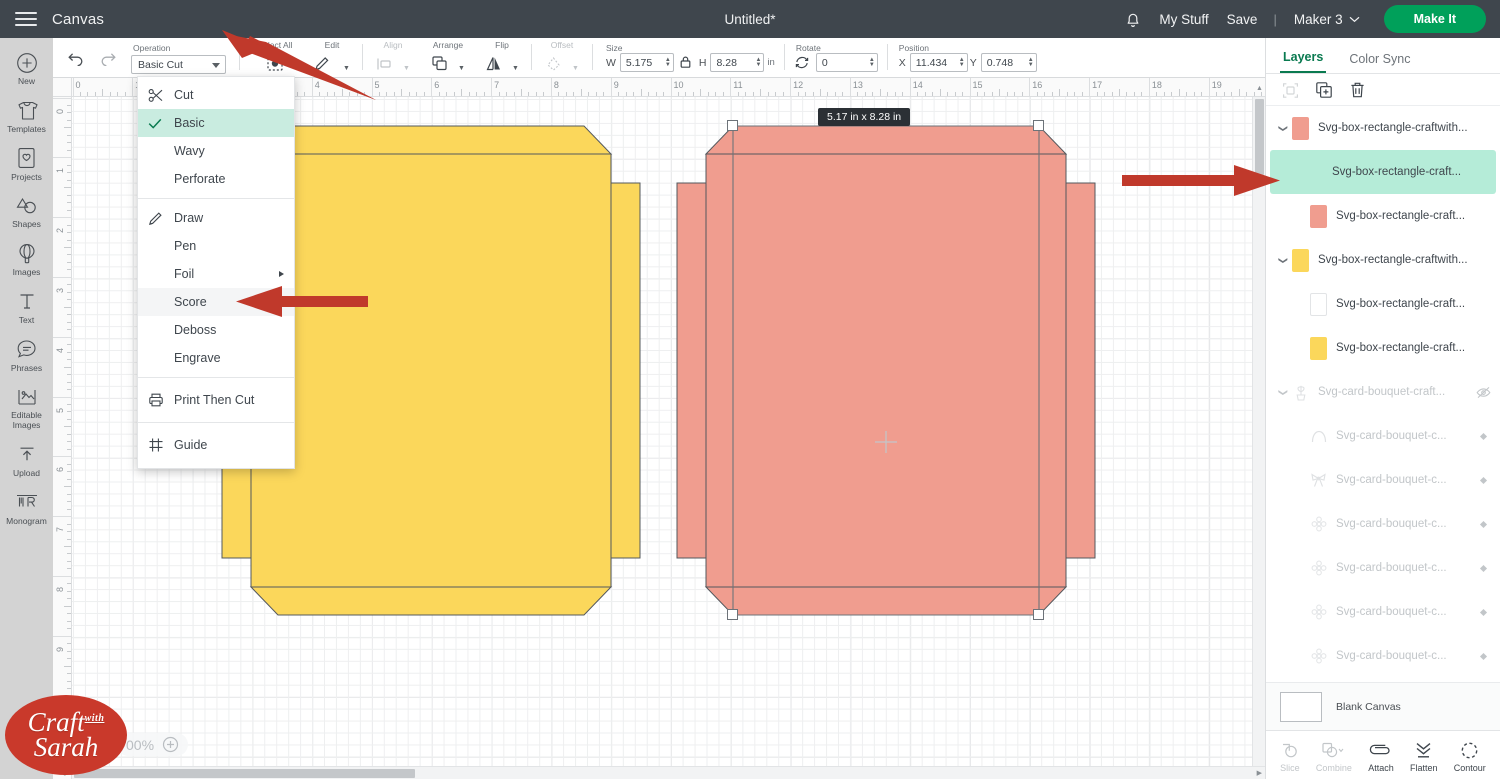 The image size is (1500, 779). Describe the element at coordinates (26, 116) in the screenshot. I see `sidebar-item-templates: Templates` at that location.